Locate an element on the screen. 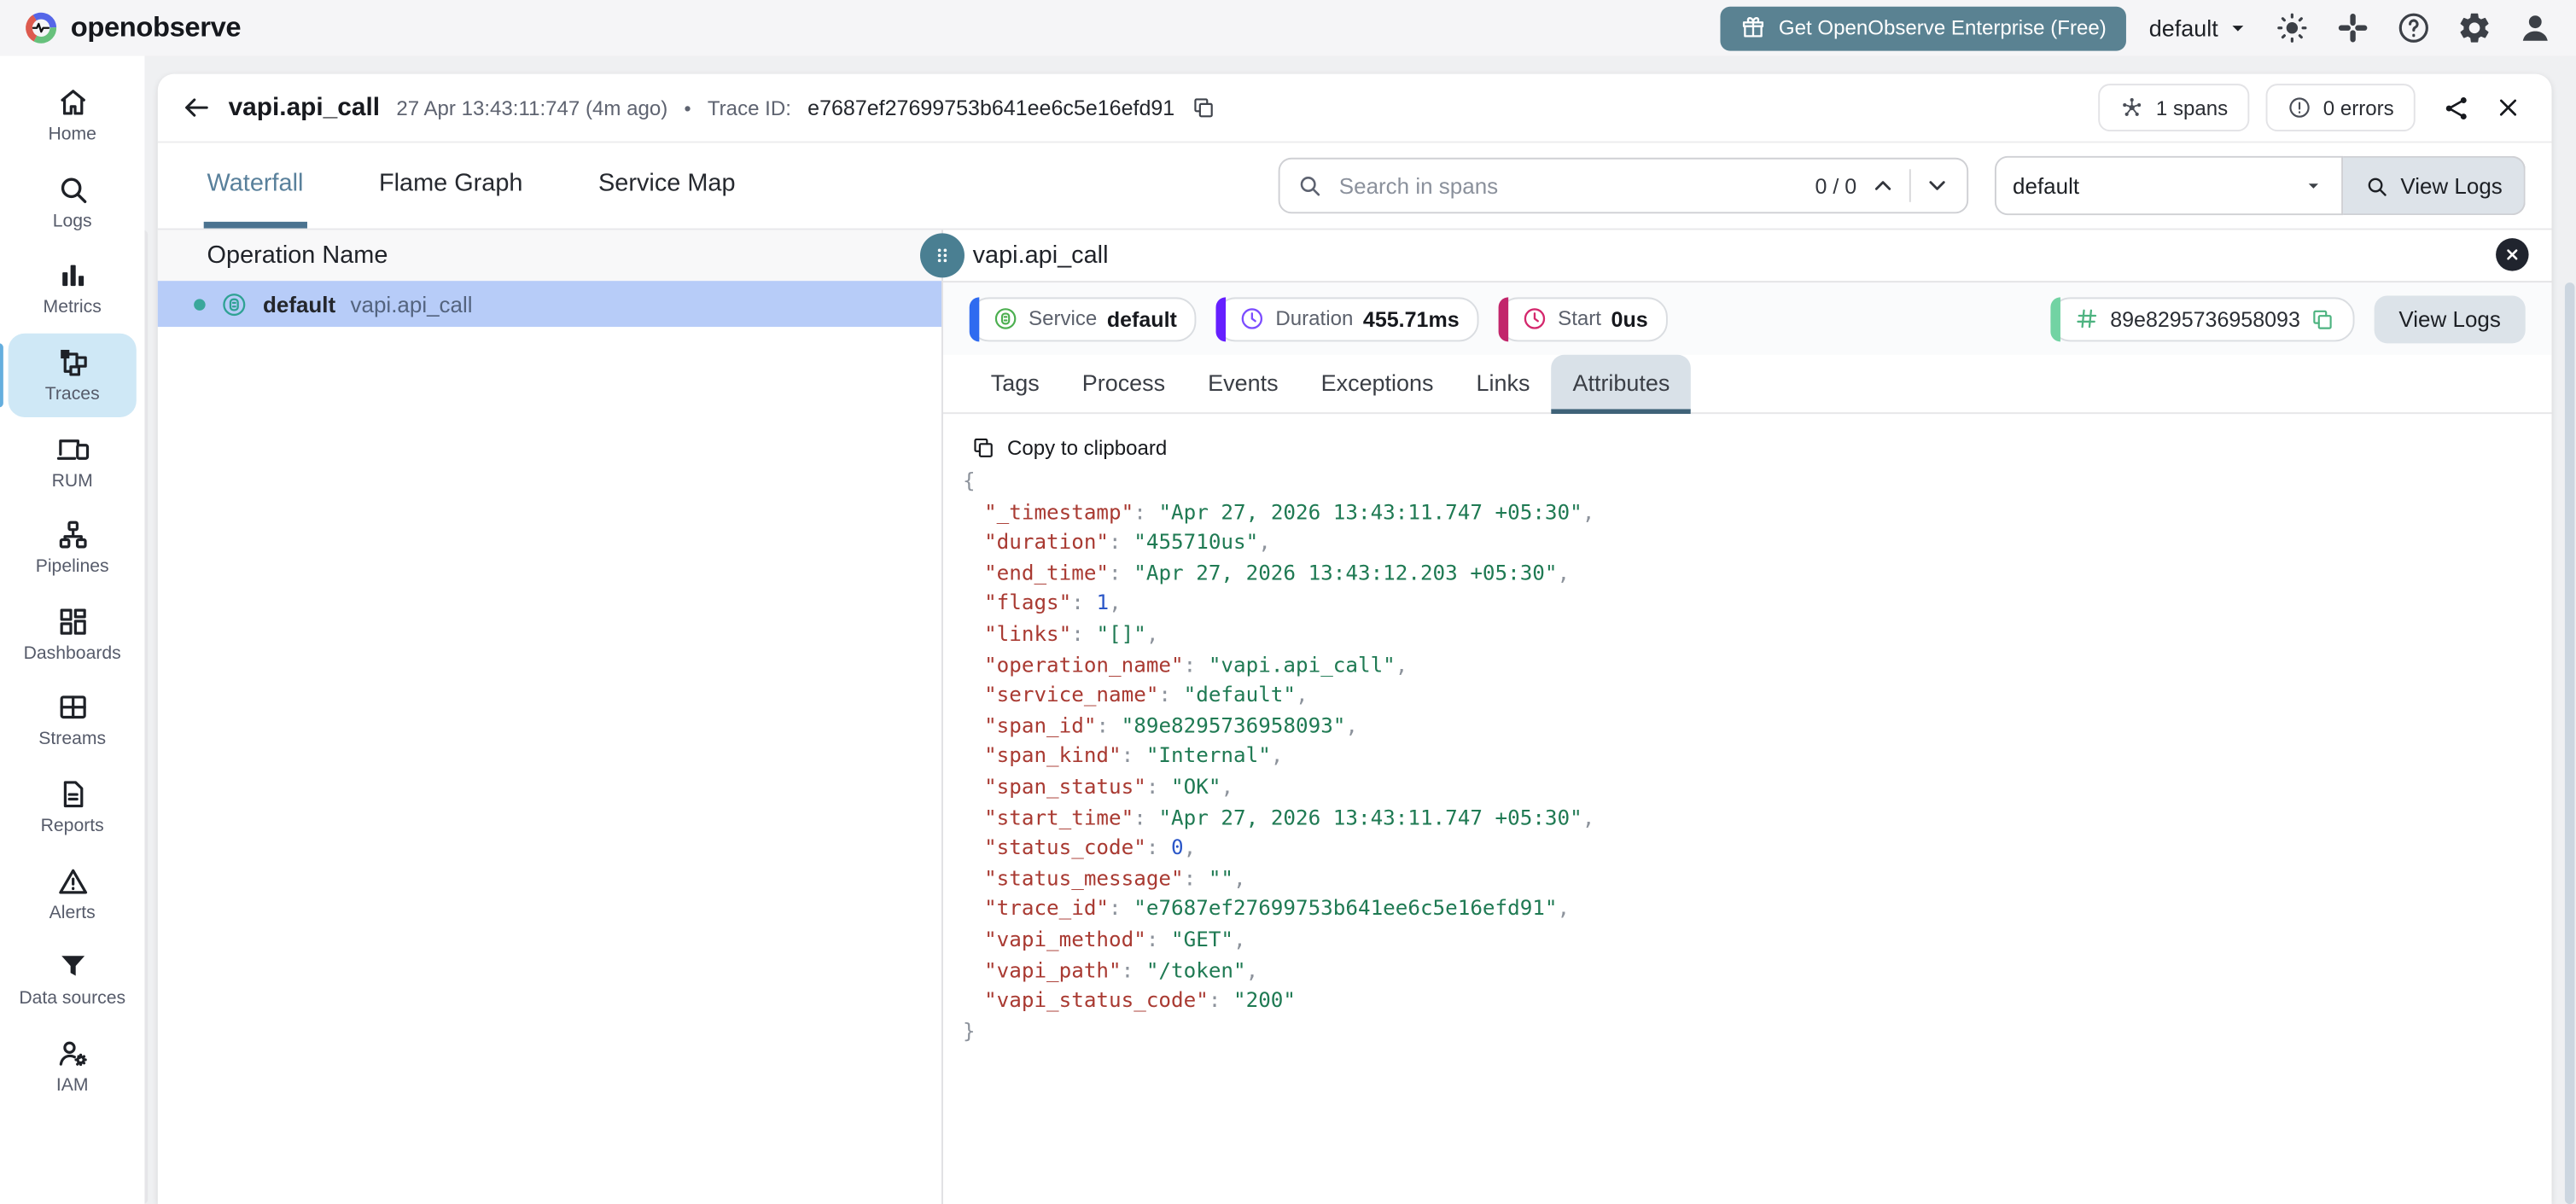 The image size is (2576, 1204). stream-selector: default is located at coordinates (2169, 185).